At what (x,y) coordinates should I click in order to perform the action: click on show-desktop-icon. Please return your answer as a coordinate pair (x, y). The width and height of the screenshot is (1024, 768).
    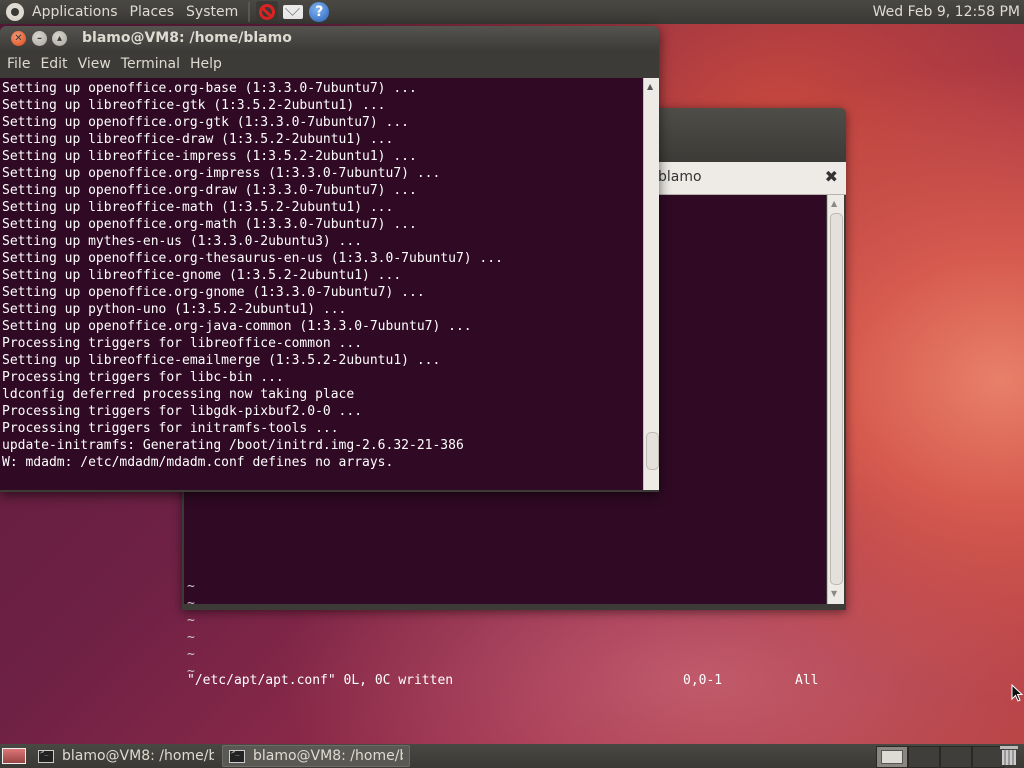
    Looking at the image, I should click on (14, 756).